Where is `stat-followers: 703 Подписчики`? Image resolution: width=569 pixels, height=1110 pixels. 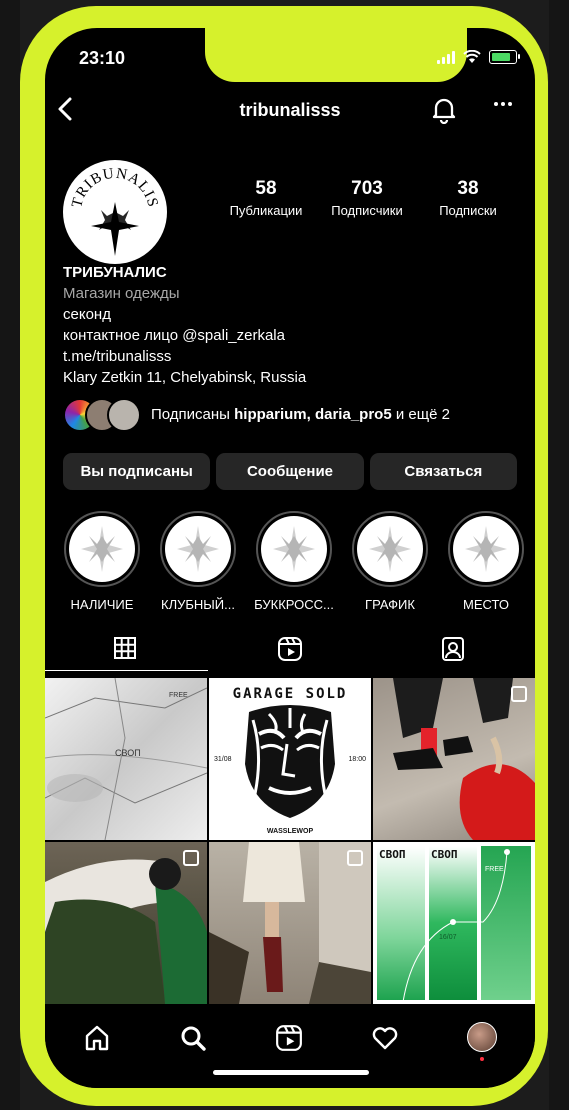
stat-followers: 703 Подписчики is located at coordinates (367, 198).